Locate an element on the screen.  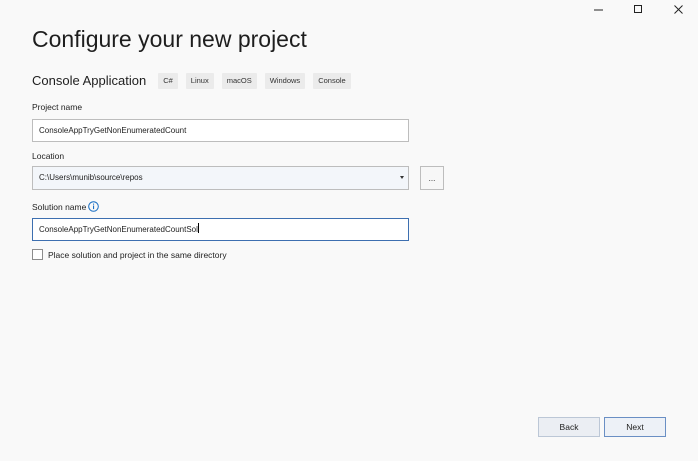
project-name-label: Project name is located at coordinates (57, 107).